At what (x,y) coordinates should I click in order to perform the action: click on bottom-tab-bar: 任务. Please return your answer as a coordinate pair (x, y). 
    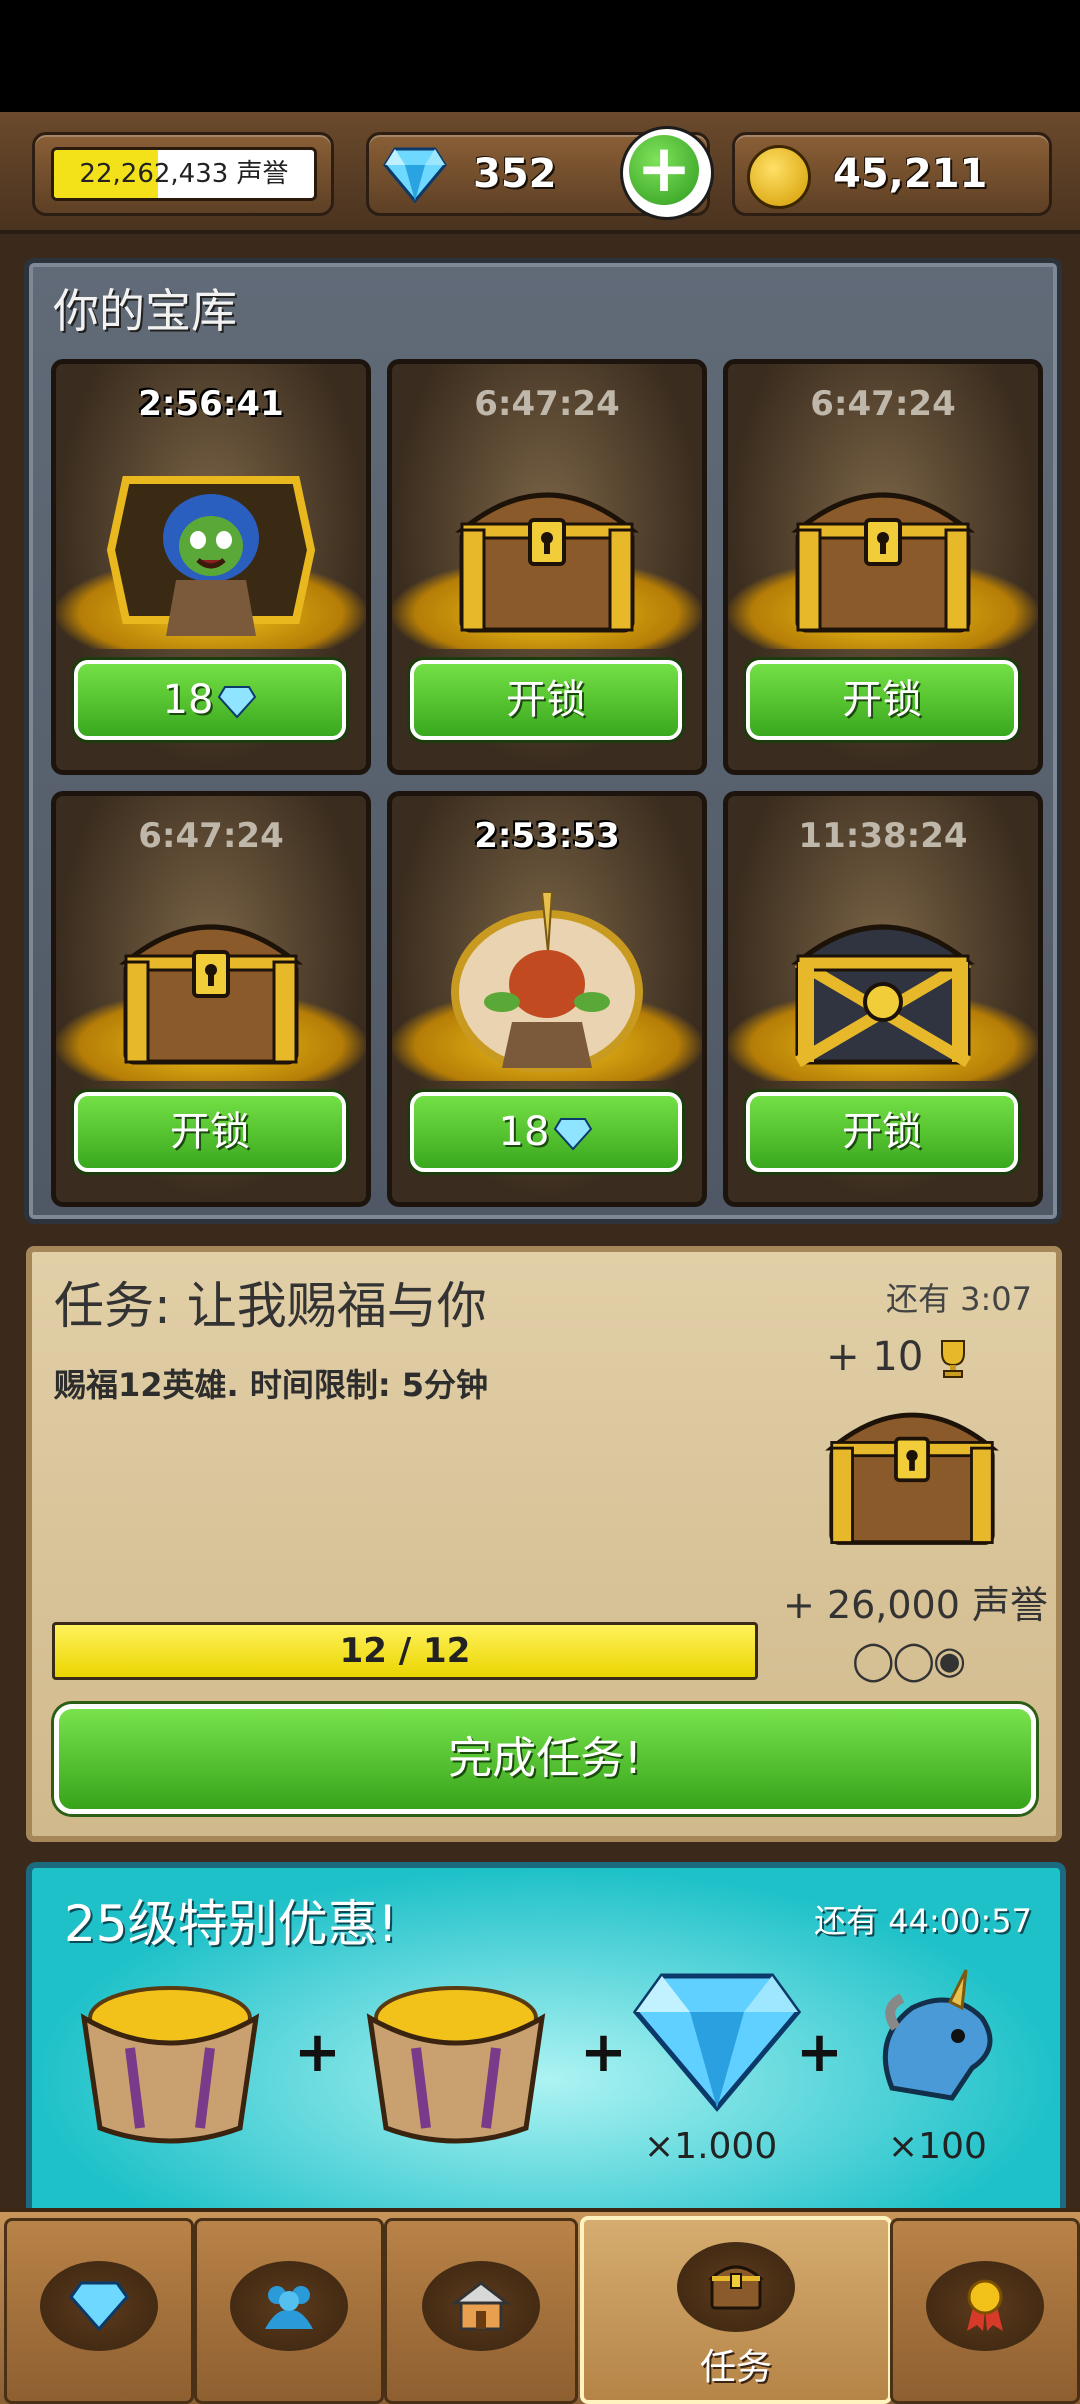
    Looking at the image, I should click on (540, 2306).